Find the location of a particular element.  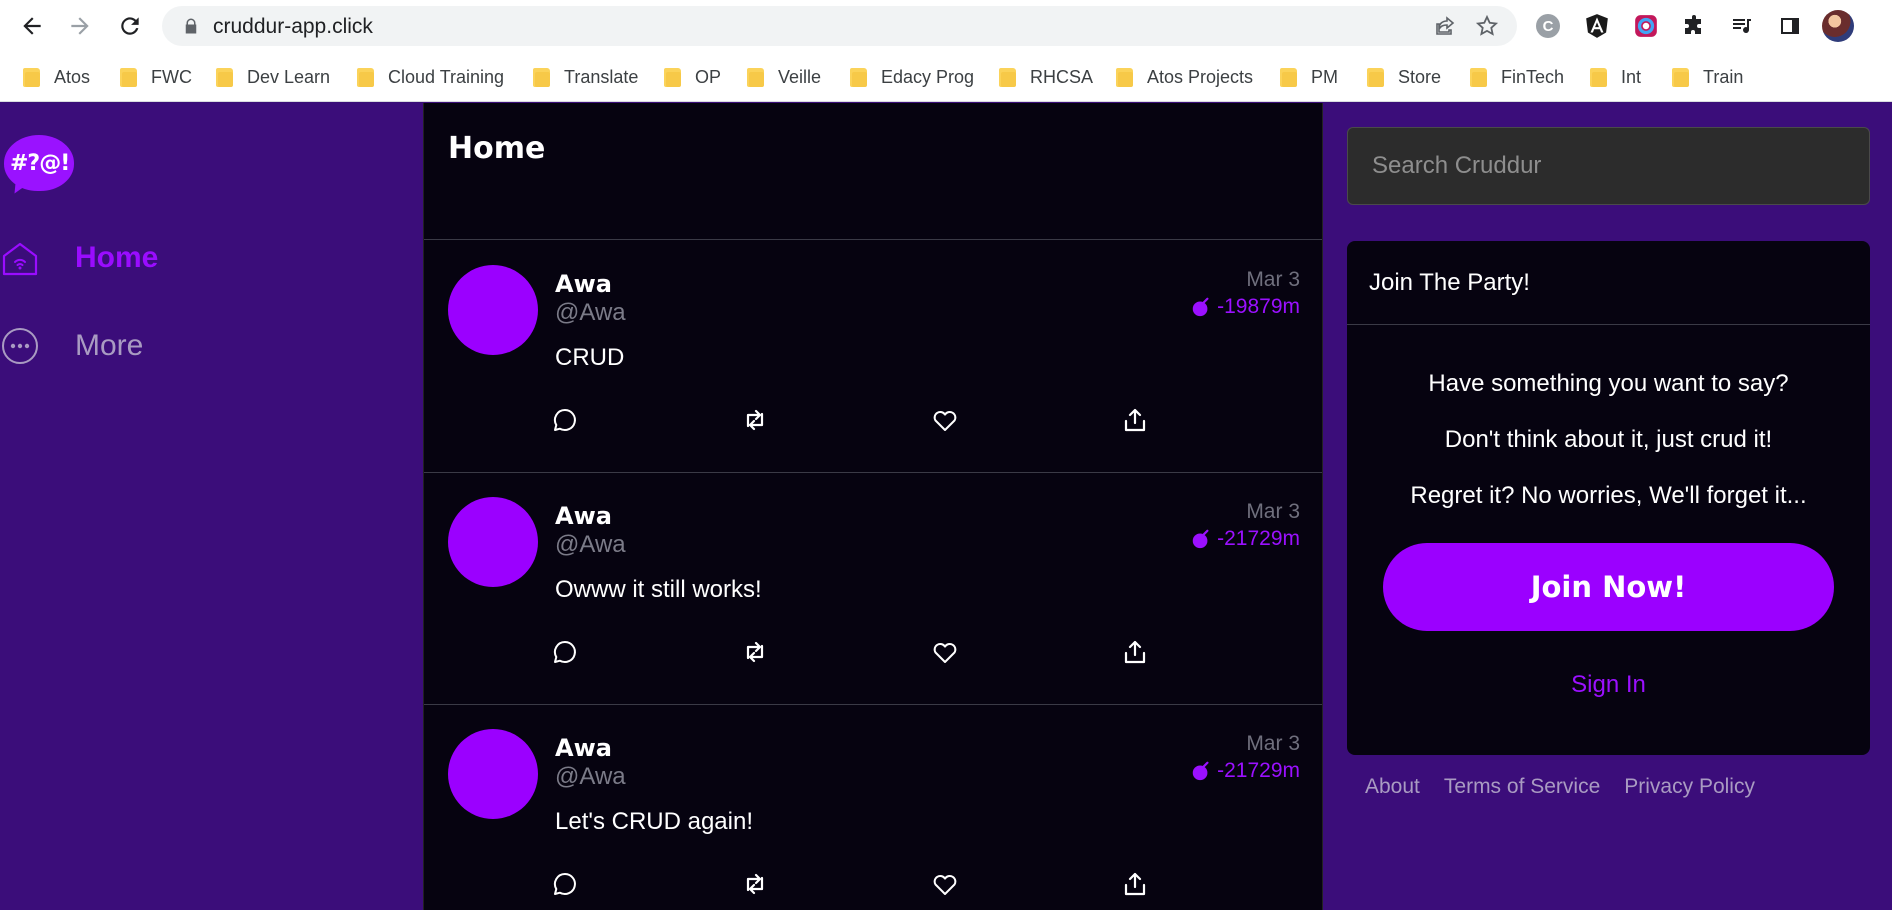

lock-icon is located at coordinates (191, 26).